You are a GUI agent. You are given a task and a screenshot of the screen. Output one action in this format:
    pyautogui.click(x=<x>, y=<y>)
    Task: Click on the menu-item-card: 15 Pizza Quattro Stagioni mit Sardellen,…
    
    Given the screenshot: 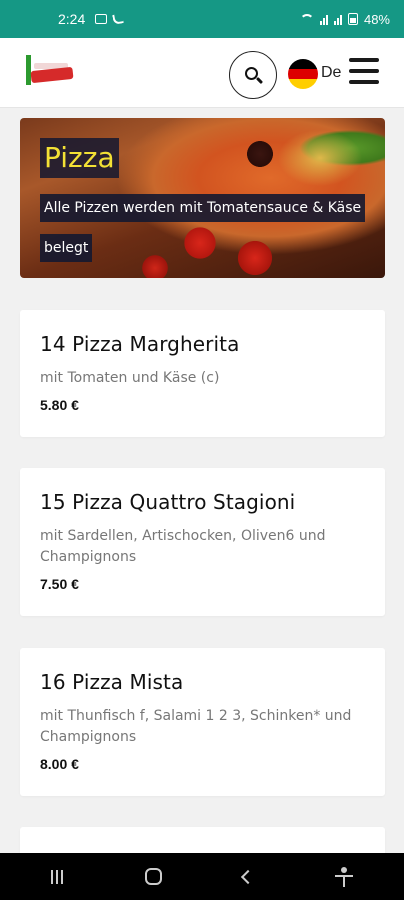 What is the action you would take?
    pyautogui.click(x=202, y=542)
    